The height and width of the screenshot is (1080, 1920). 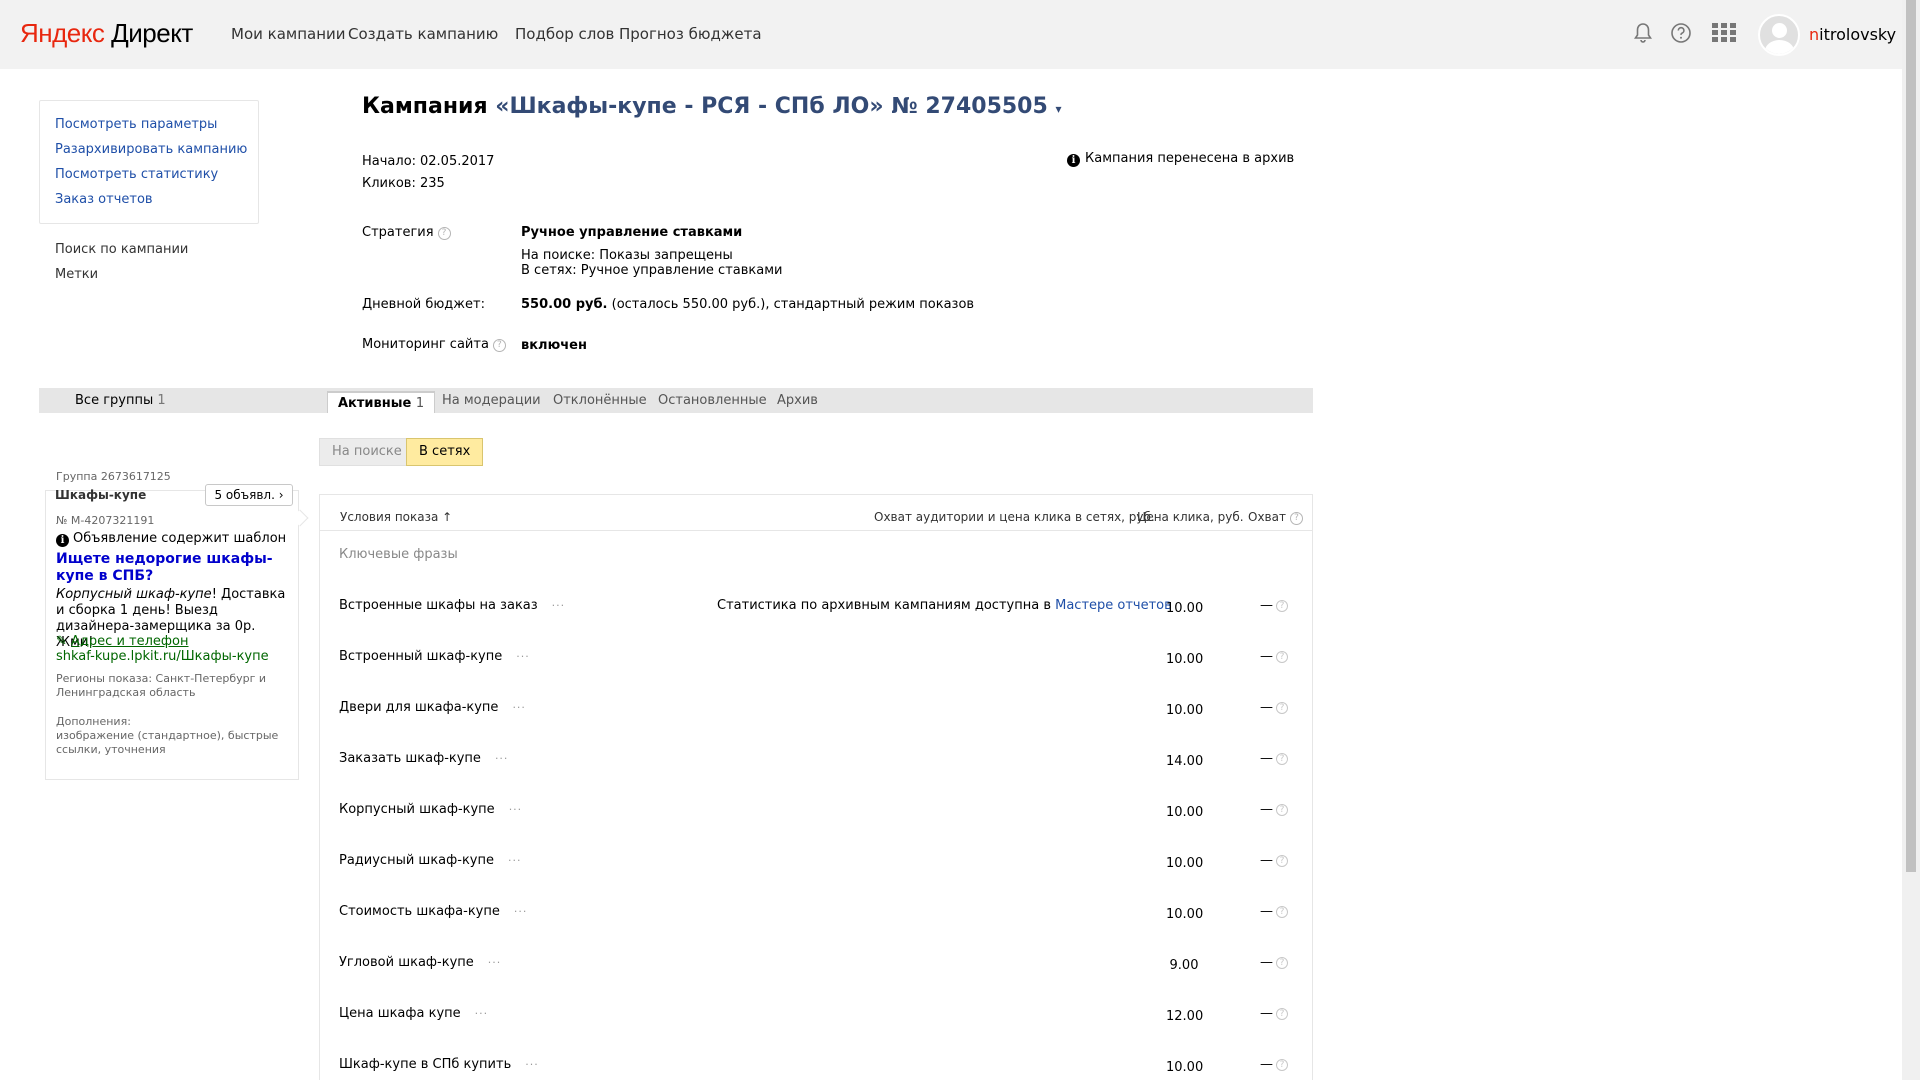 What do you see at coordinates (420, 962) in the screenshot?
I see `keyword-phrase: Угловой шкаф-купе ···` at bounding box center [420, 962].